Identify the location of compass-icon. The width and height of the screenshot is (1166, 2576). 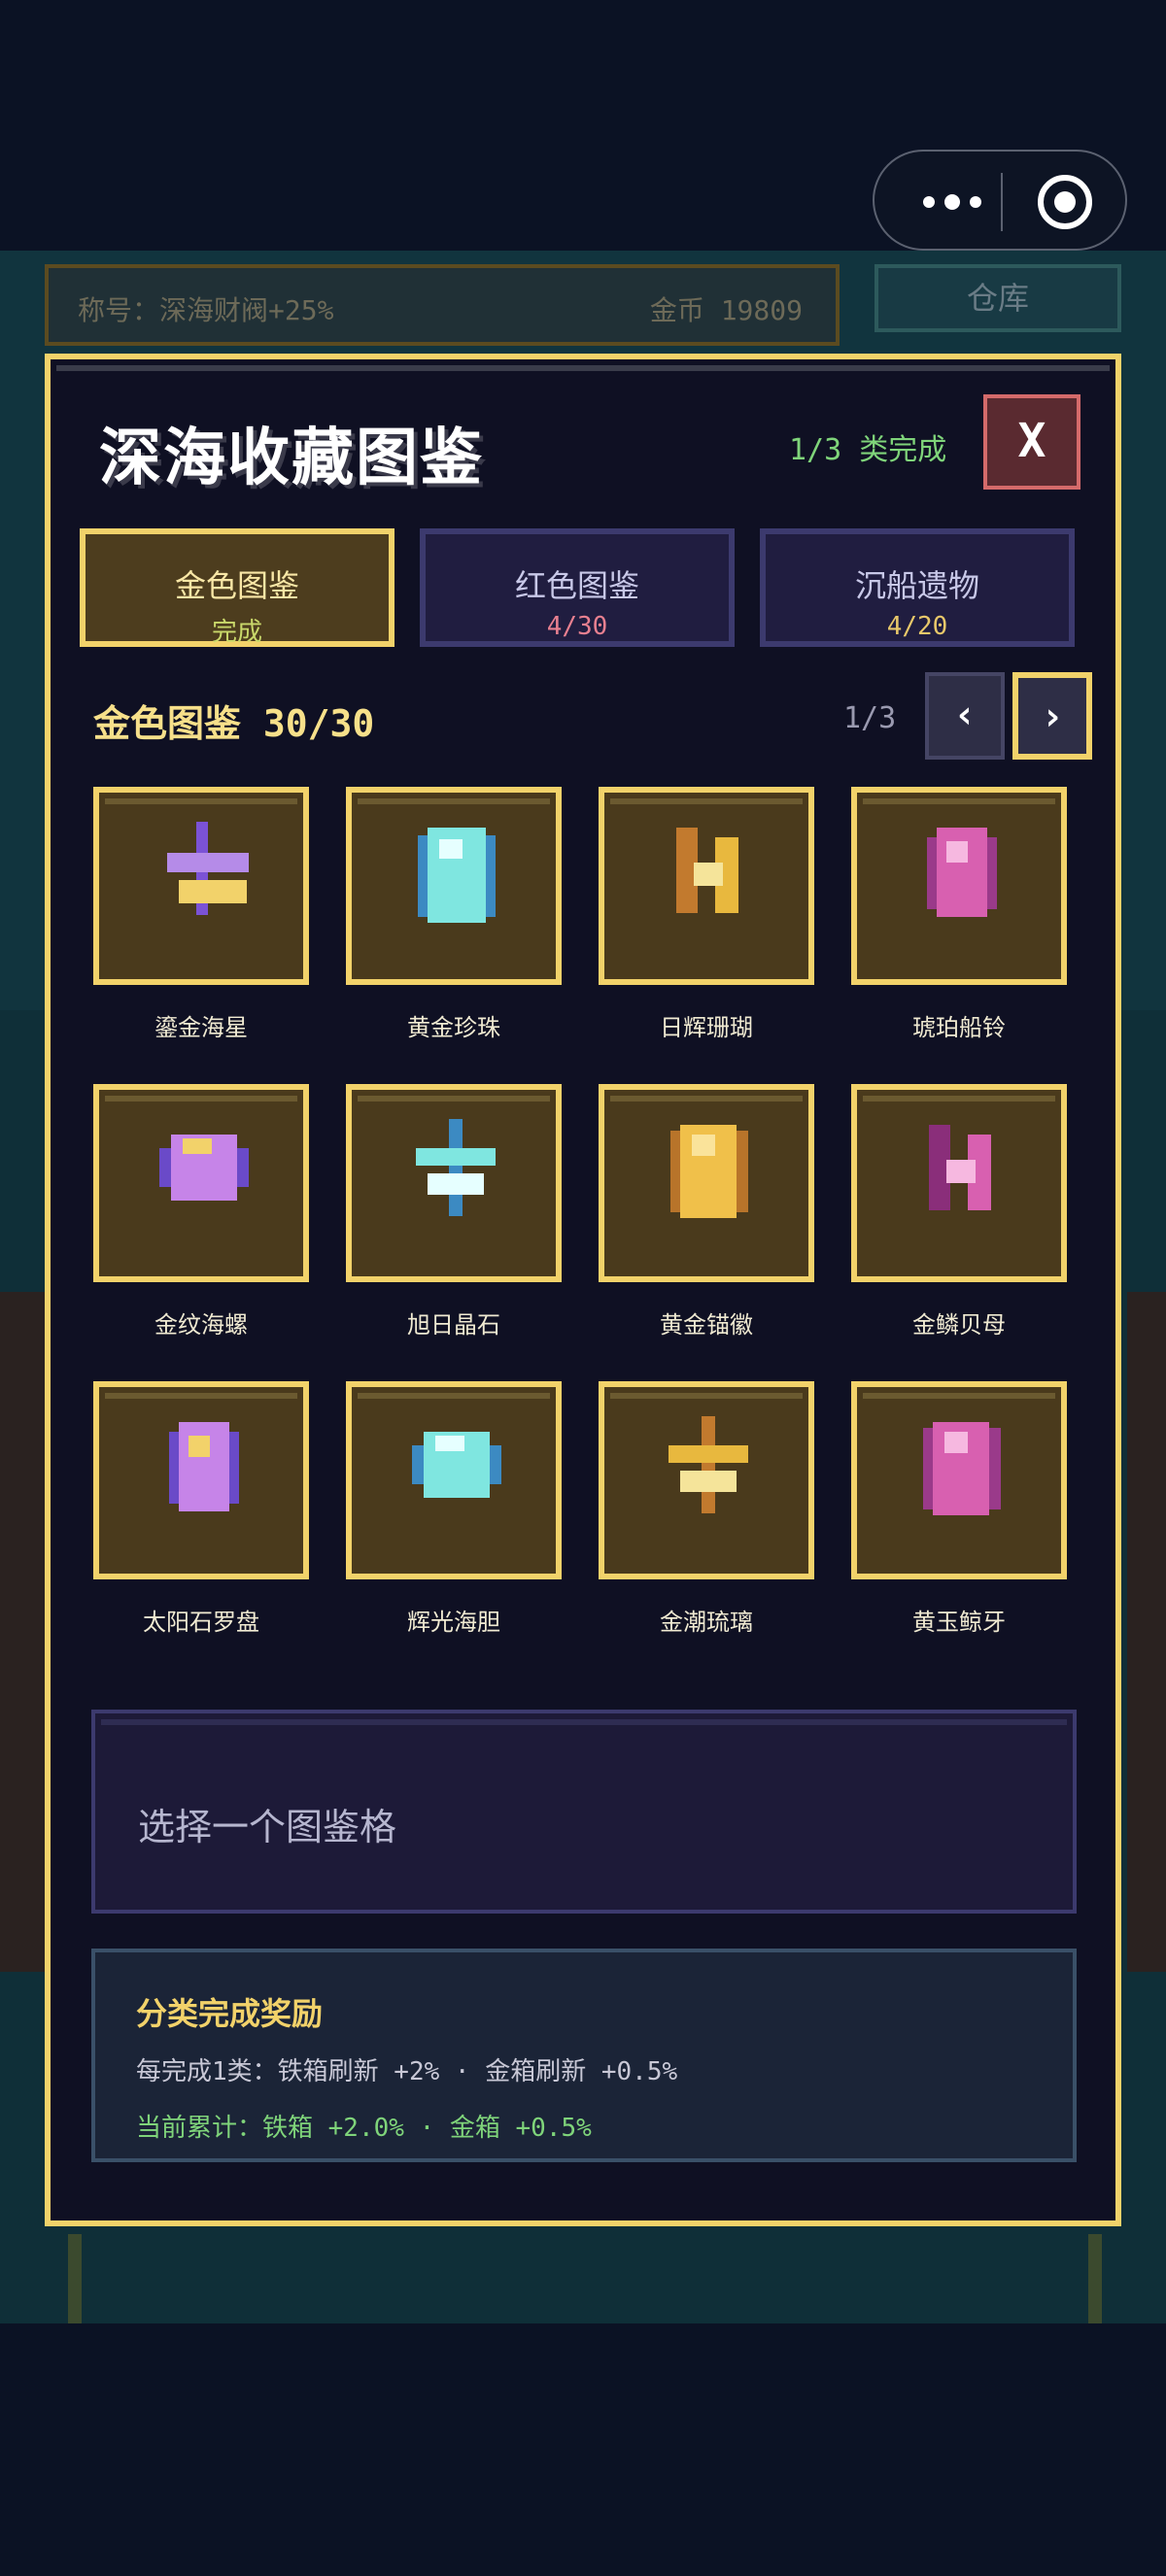
(204, 1466).